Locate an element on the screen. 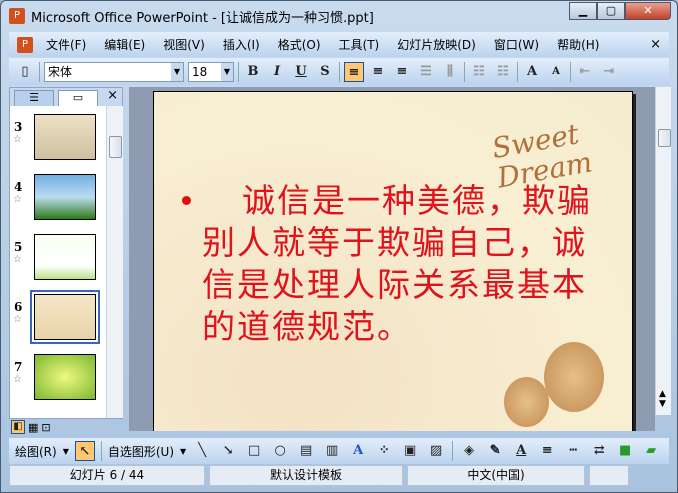  shadow-button: S is located at coordinates (325, 72).